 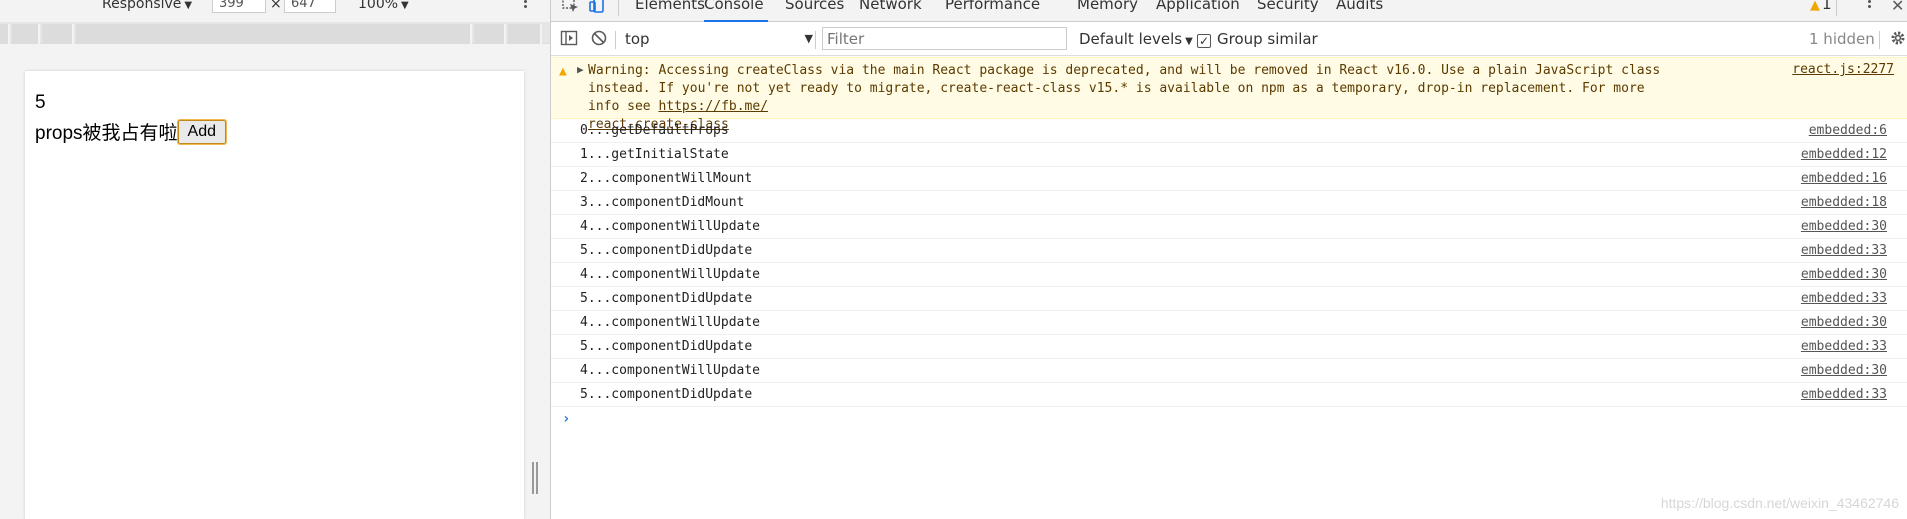 What do you see at coordinates (1844, 154) in the screenshot?
I see `log-source-link: embedded:12` at bounding box center [1844, 154].